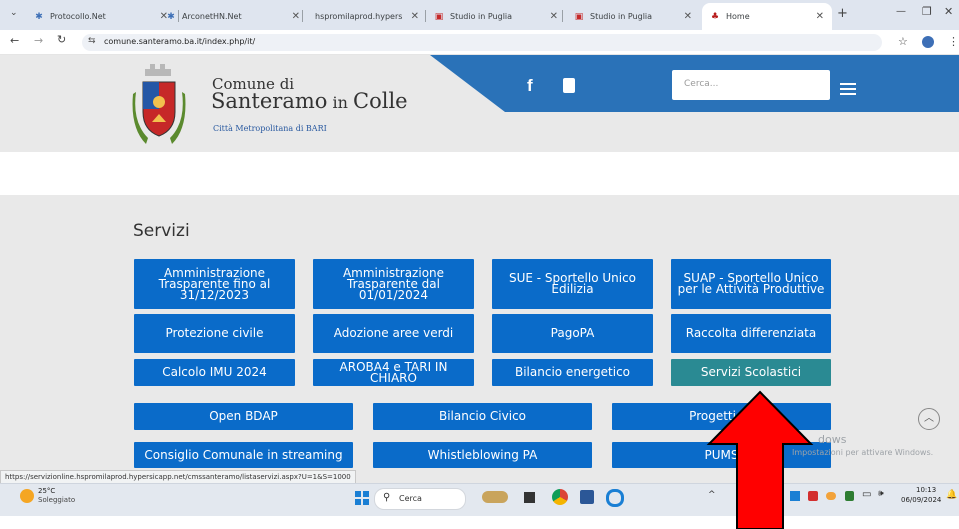 This screenshot has width=959, height=529. What do you see at coordinates (38, 40) in the screenshot?
I see `forward-icon: →` at bounding box center [38, 40].